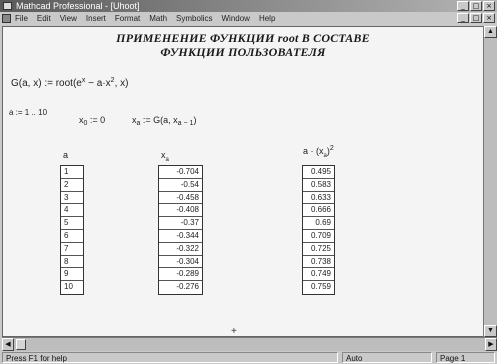  I want to click on scroll-down-arrow-icon: ▼, so click(490, 331).